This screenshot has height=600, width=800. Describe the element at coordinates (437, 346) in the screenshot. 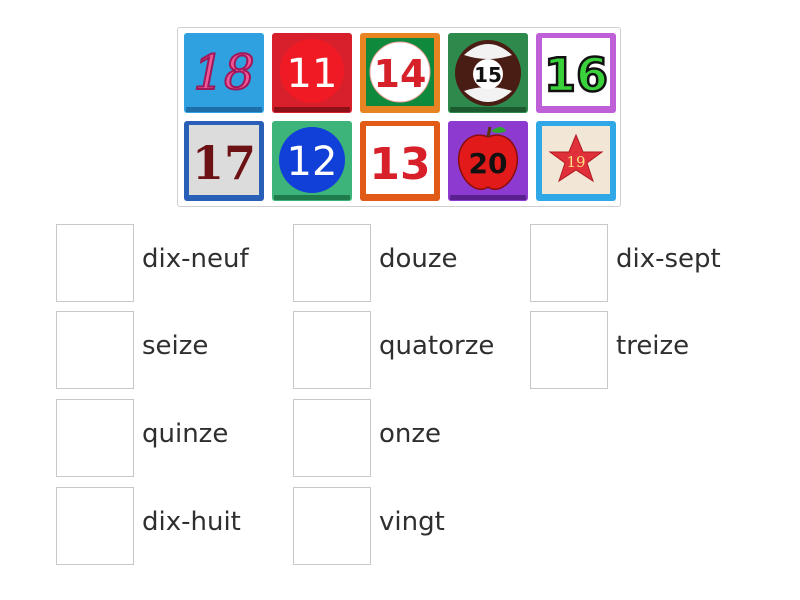

I see `word-label: quatorze` at that location.